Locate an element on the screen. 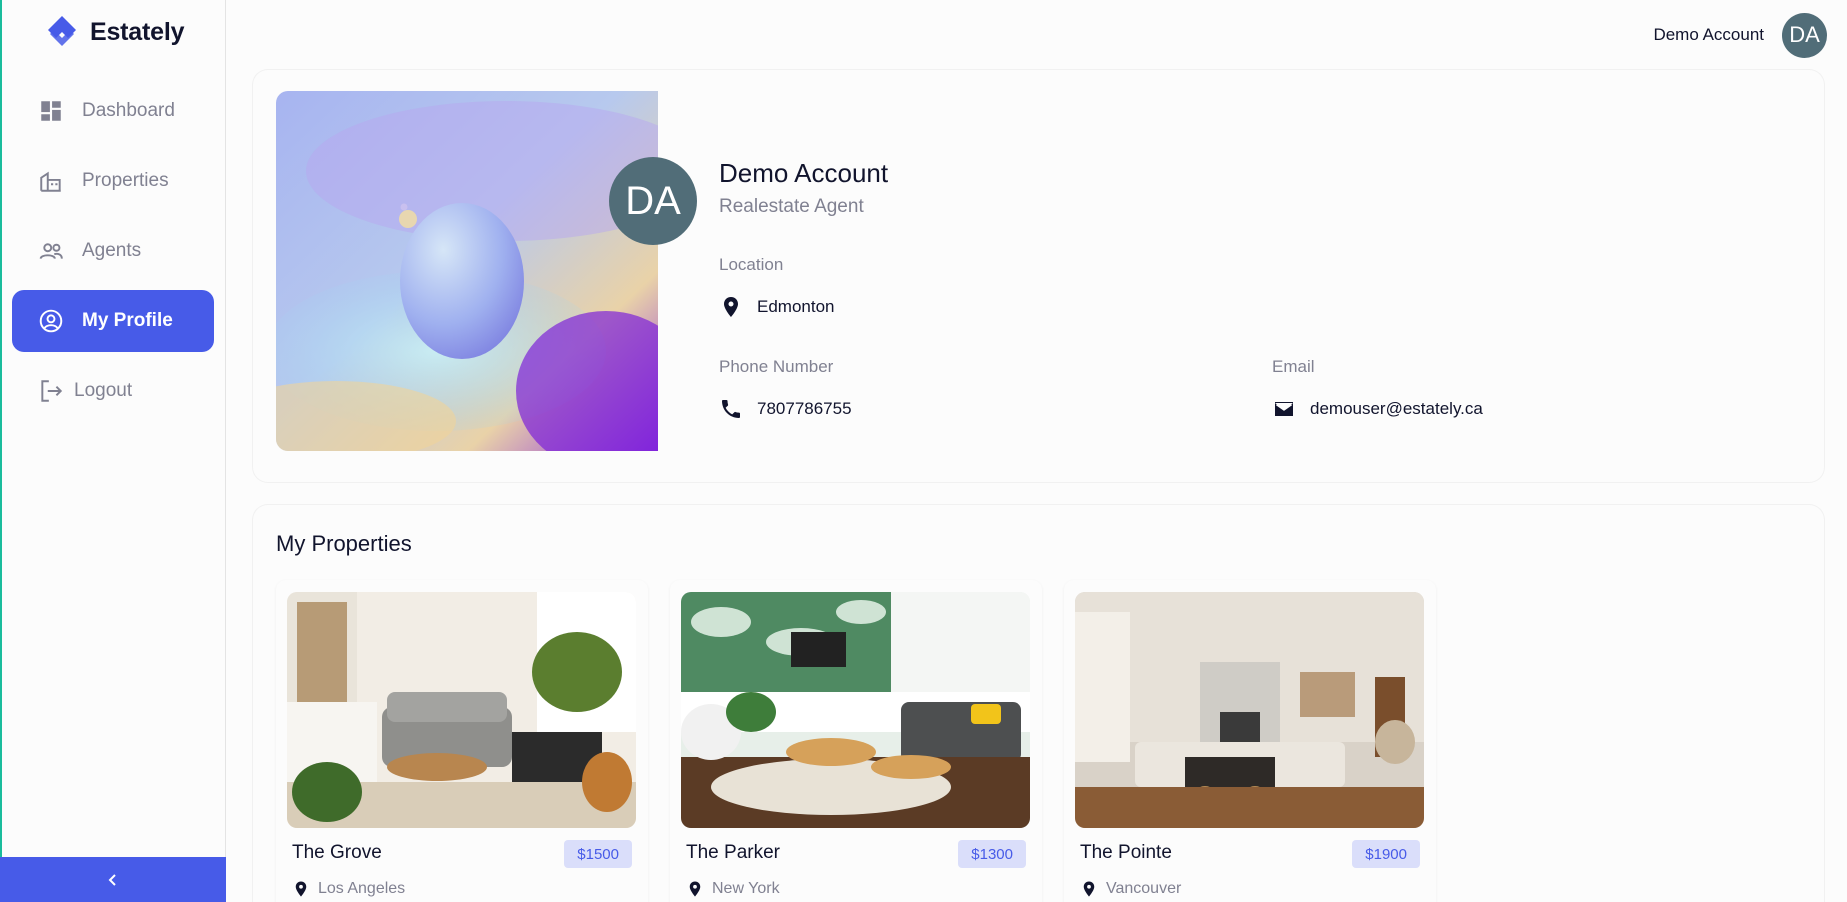  property-location-text: New York is located at coordinates (746, 888).